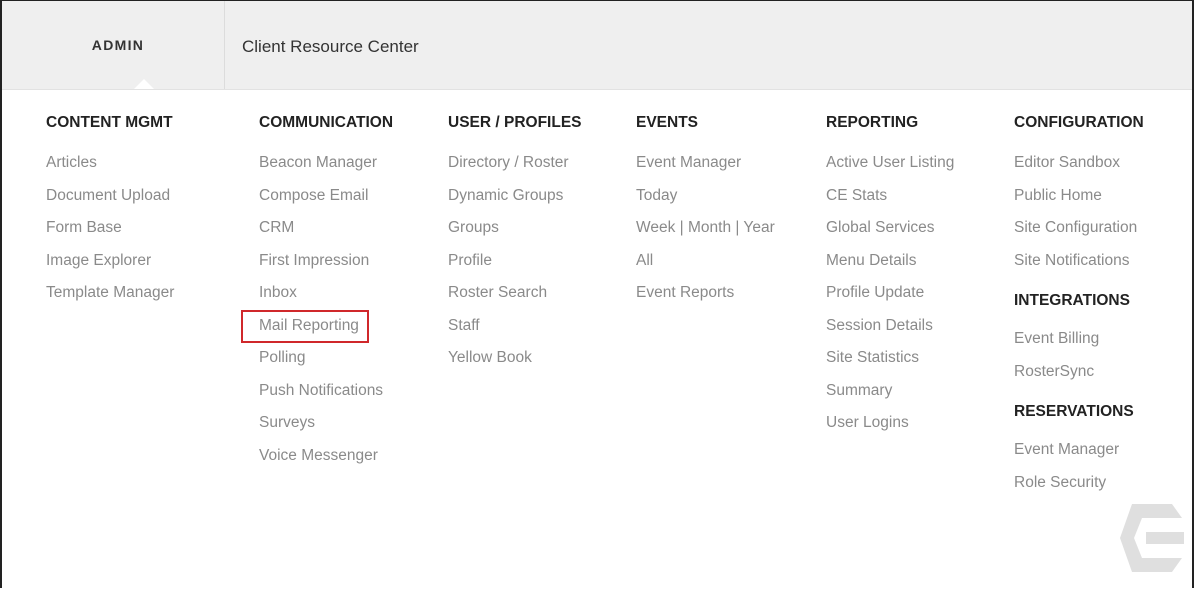 This screenshot has height=590, width=1197. Describe the element at coordinates (890, 170) in the screenshot. I see `menu-item-active-user-listing: Active User Listing` at that location.